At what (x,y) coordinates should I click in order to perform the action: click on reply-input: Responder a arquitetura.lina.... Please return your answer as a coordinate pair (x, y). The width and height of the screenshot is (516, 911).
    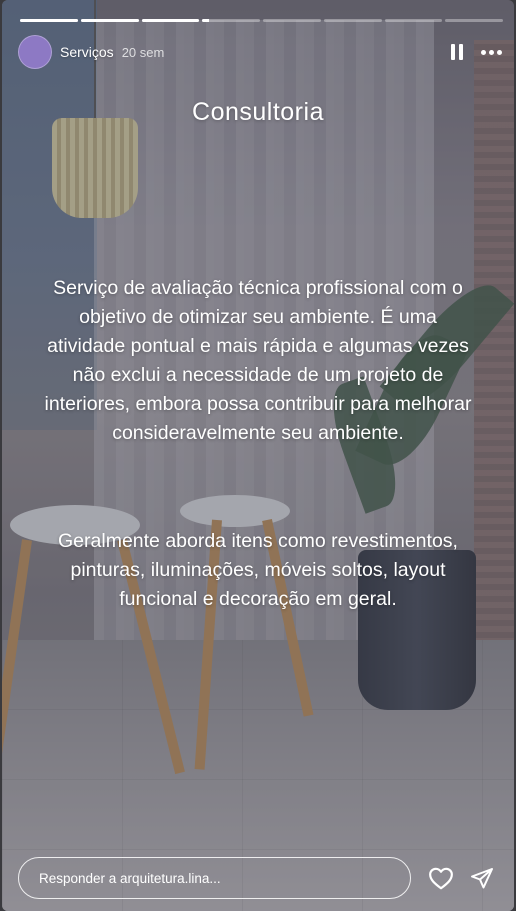
    Looking at the image, I should click on (214, 878).